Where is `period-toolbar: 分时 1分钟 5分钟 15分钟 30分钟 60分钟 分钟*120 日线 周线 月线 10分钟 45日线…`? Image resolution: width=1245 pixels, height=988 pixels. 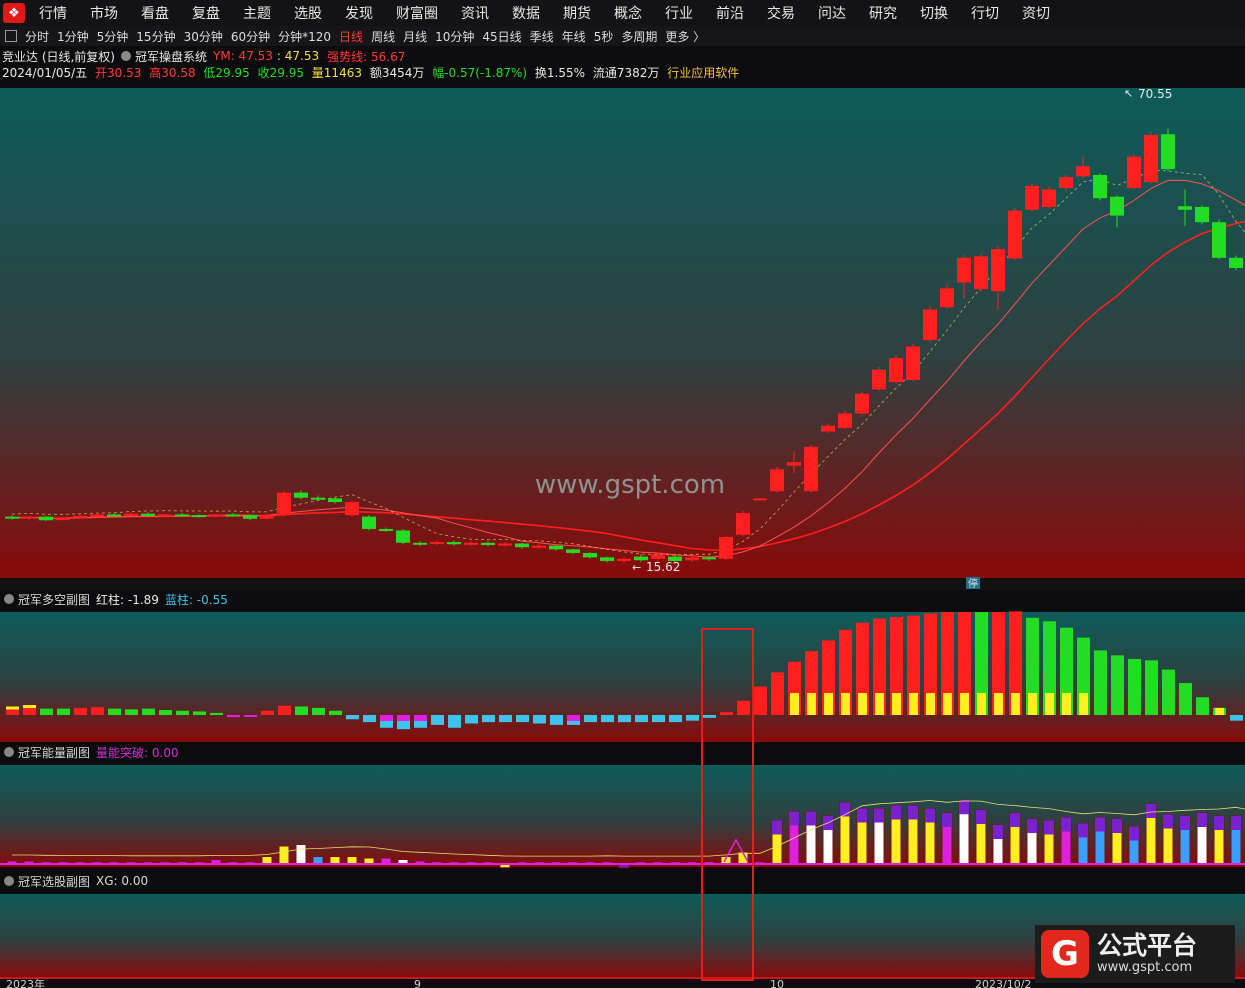
period-toolbar: 分时 1分钟 5分钟 15分钟 30分钟 60分钟 分钟*120 日线 周线 月线 10分钟 45日线… is located at coordinates (622, 36).